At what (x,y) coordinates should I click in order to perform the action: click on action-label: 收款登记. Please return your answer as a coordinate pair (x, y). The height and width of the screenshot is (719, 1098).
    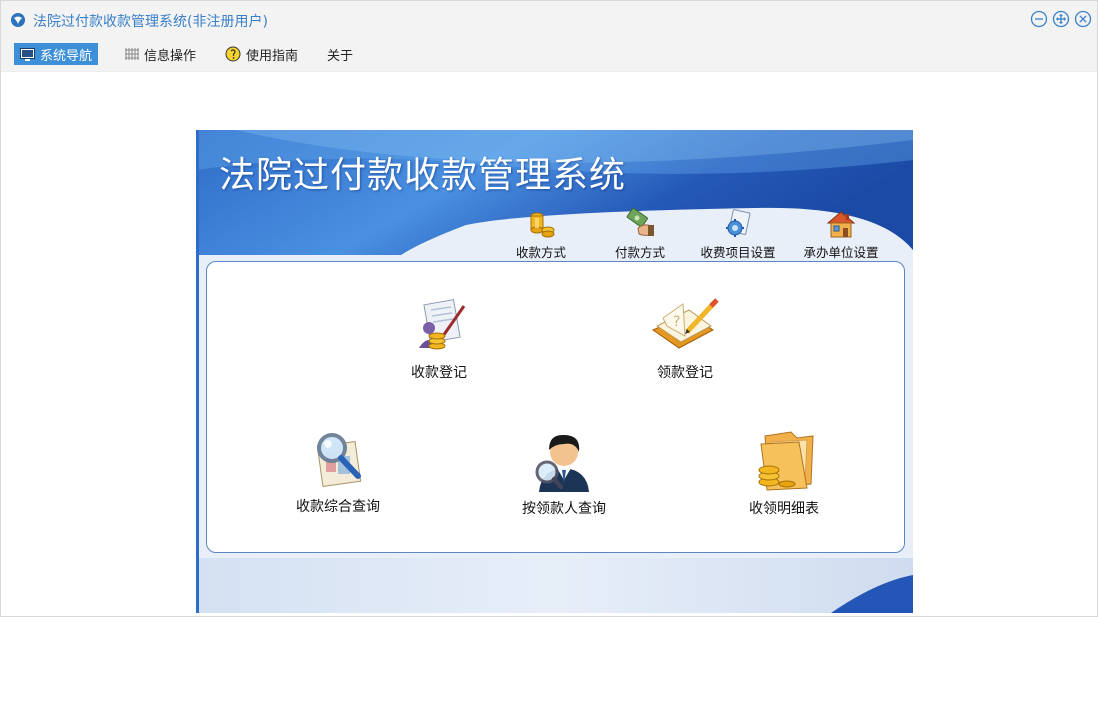
    Looking at the image, I should click on (439, 373).